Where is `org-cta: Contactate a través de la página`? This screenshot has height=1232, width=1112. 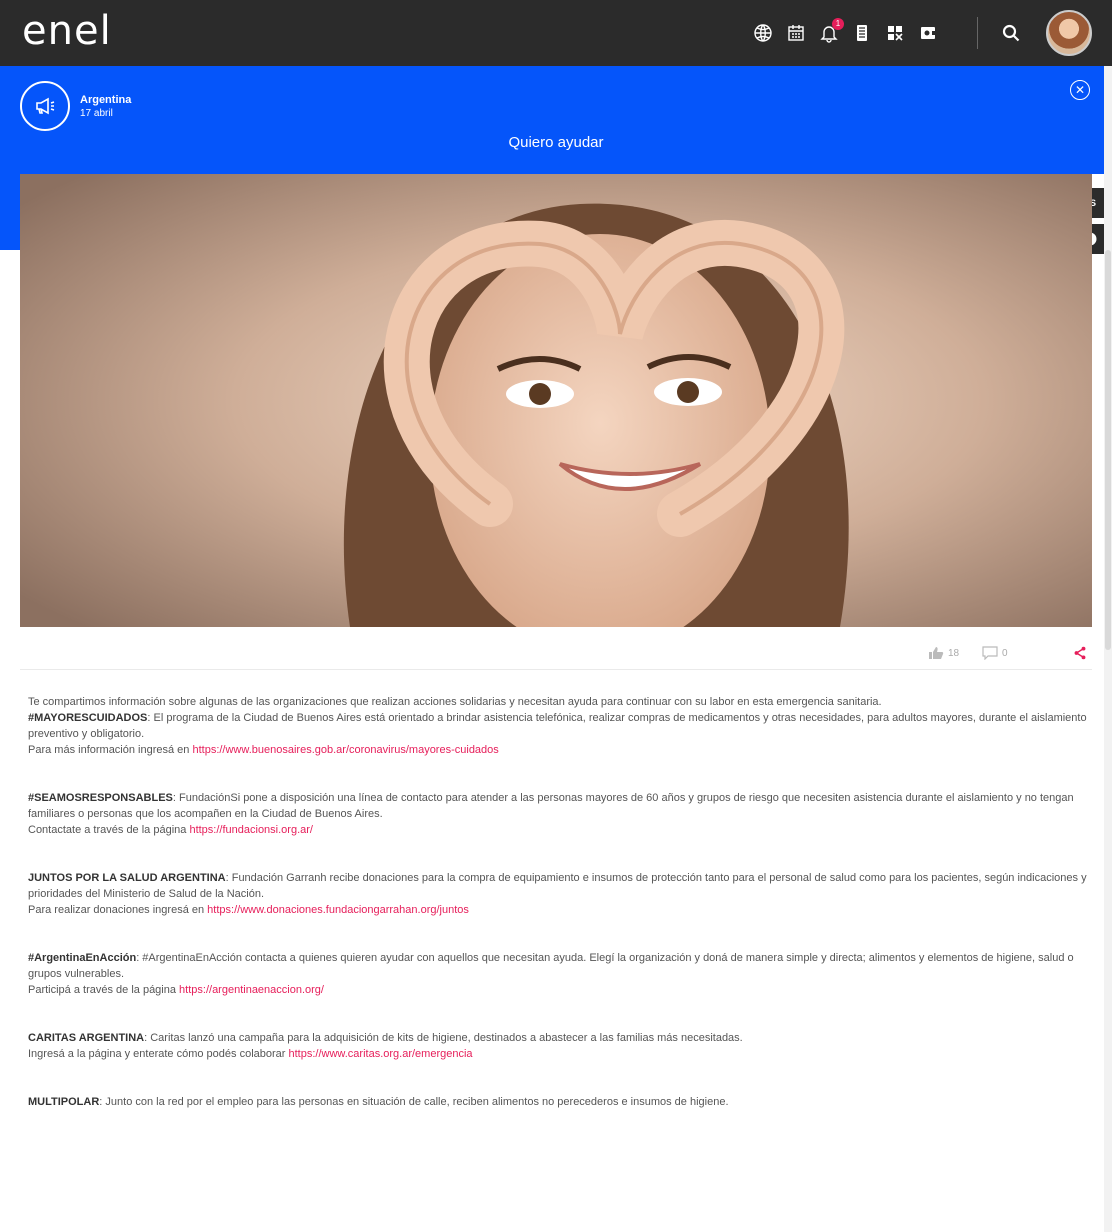
org-cta: Contactate a través de la página is located at coordinates (109, 830).